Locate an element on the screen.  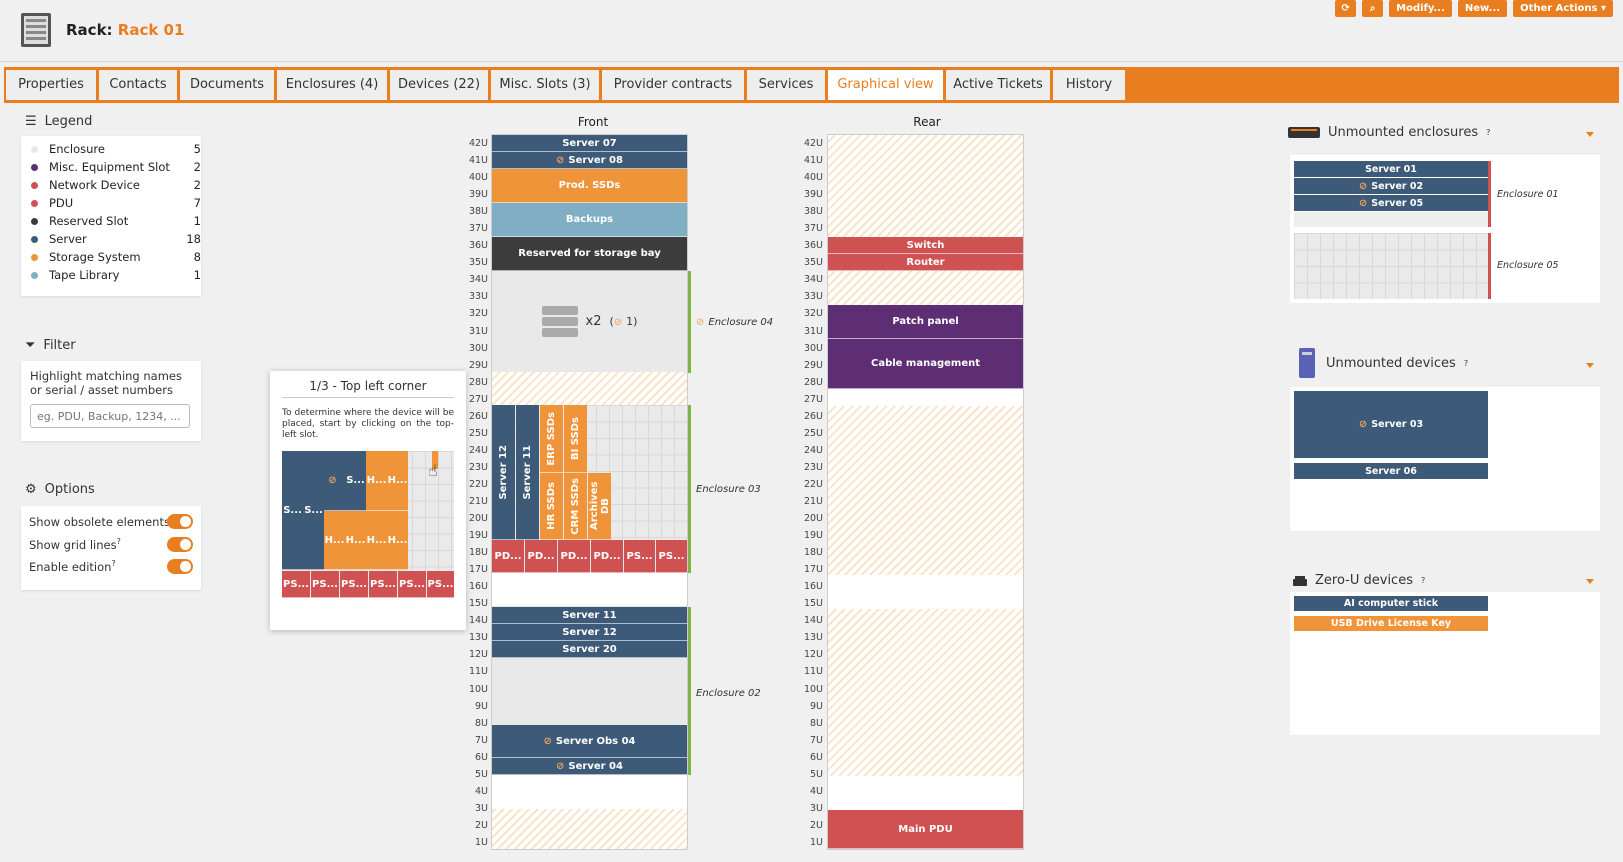
eye-slash-icon: ⊘ is located at coordinates (547, 741).